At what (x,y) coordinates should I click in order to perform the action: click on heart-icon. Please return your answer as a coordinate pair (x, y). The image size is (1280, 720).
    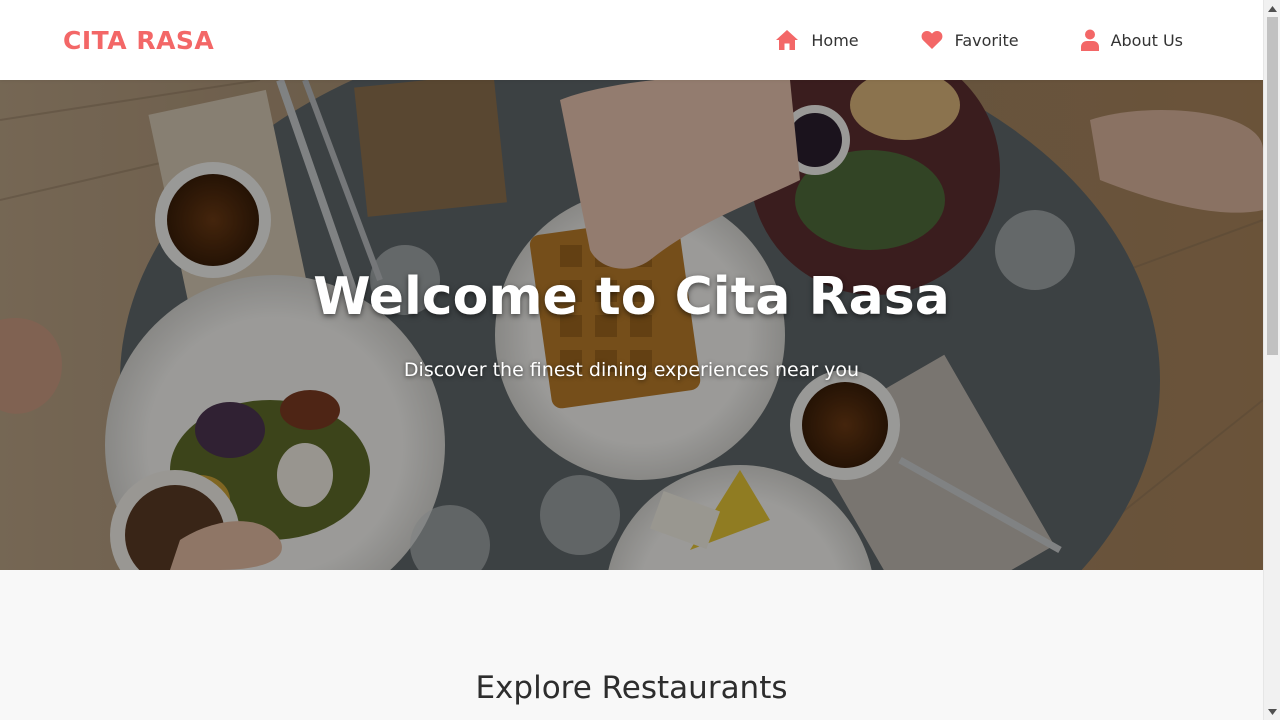
    Looking at the image, I should click on (932, 40).